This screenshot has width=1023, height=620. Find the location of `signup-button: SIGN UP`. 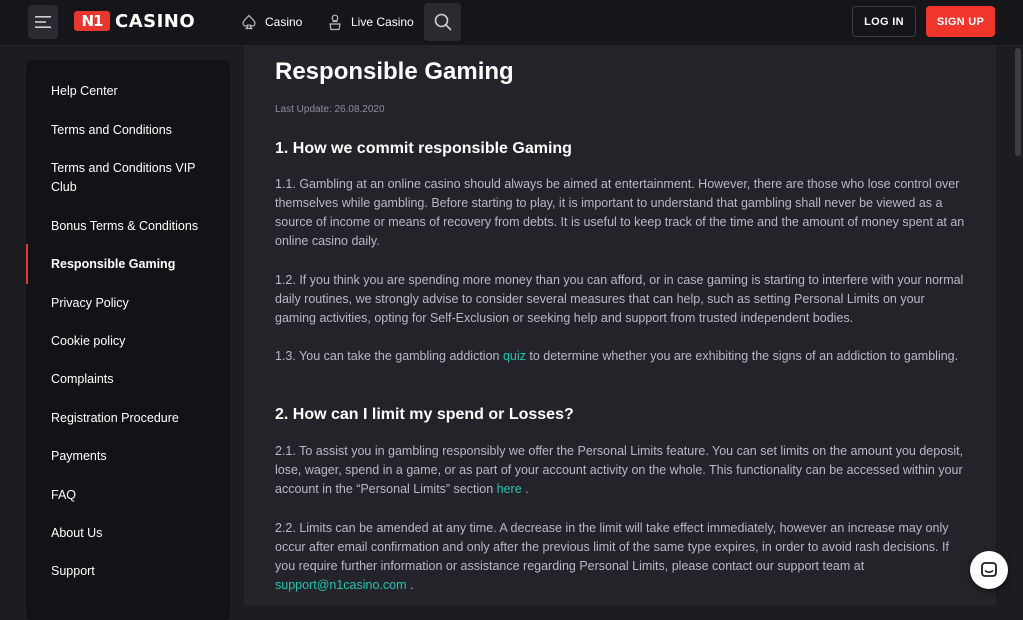

signup-button: SIGN UP is located at coordinates (960, 21).